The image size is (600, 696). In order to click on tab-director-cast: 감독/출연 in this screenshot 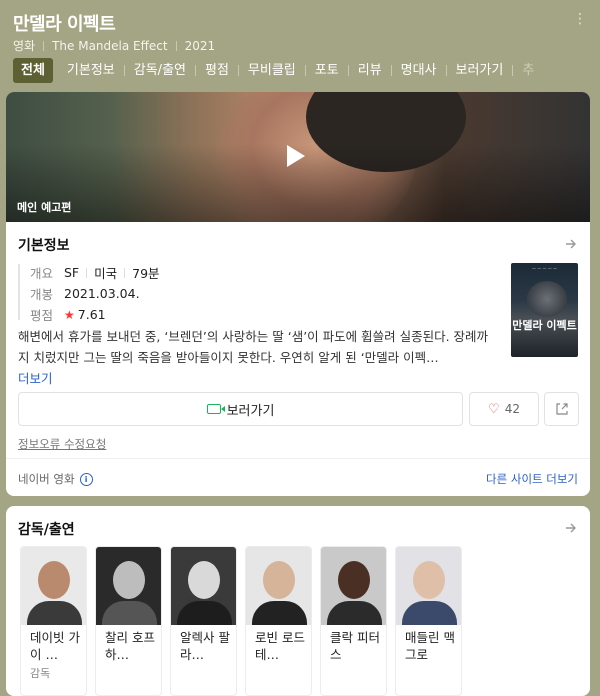, I will do `click(160, 70)`.